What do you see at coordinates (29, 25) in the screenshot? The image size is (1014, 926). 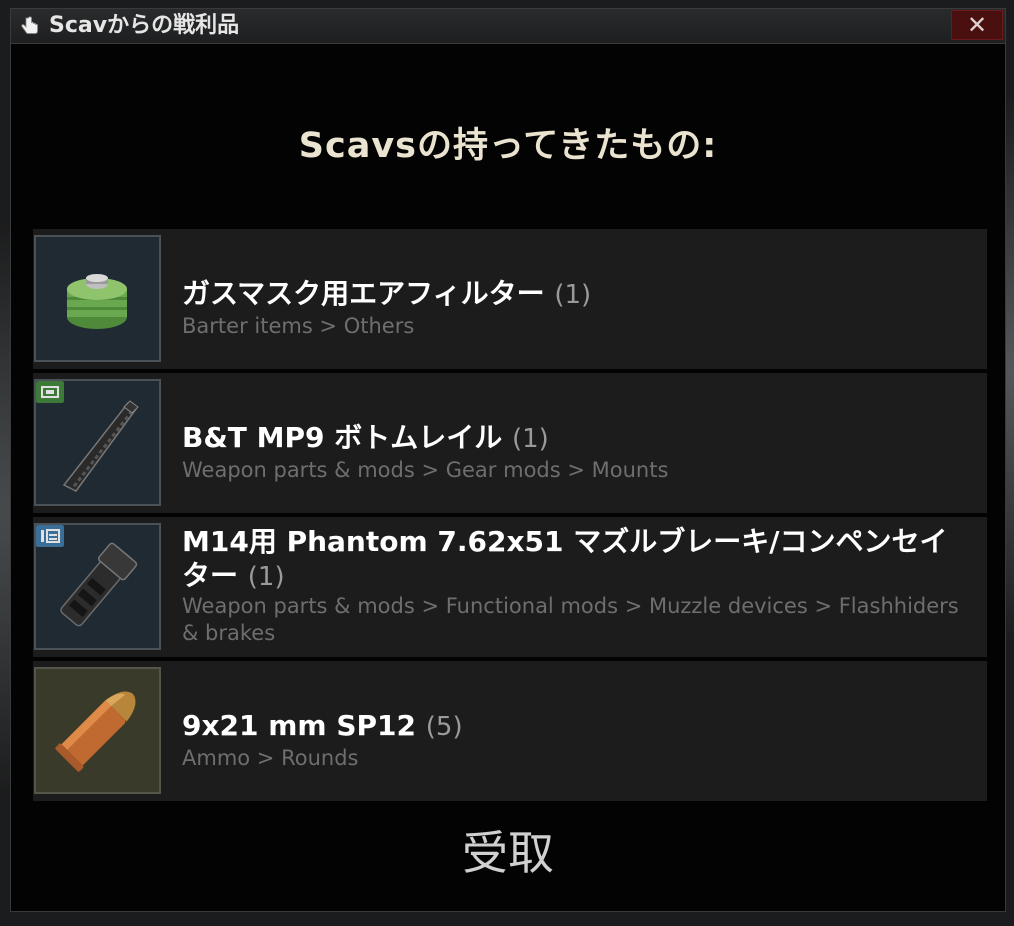 I see `hand-pointer-icon` at bounding box center [29, 25].